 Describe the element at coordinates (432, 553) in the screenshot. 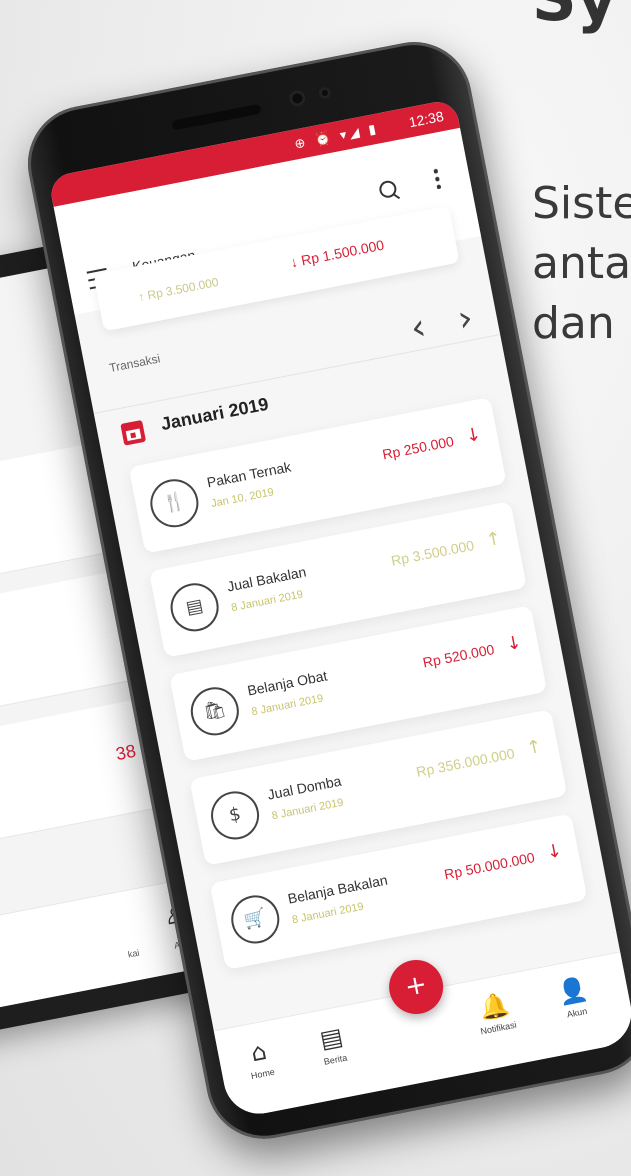

I see `transaction-amount: Rp 3.500.000` at that location.